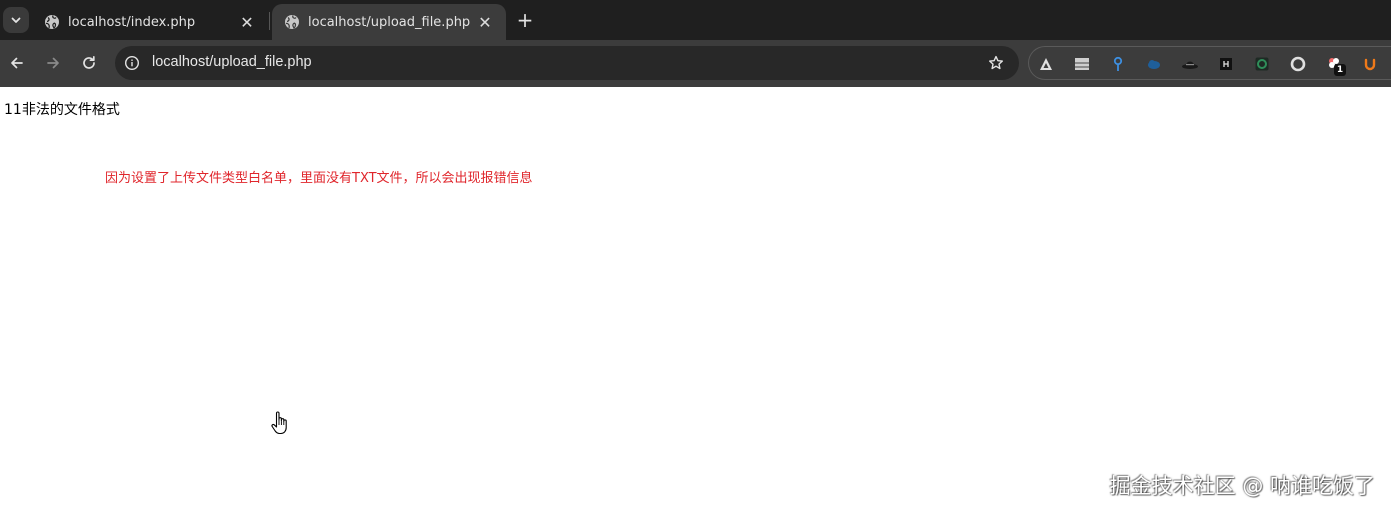 The width and height of the screenshot is (1391, 516). I want to click on extension-badge: 1, so click(1340, 70).